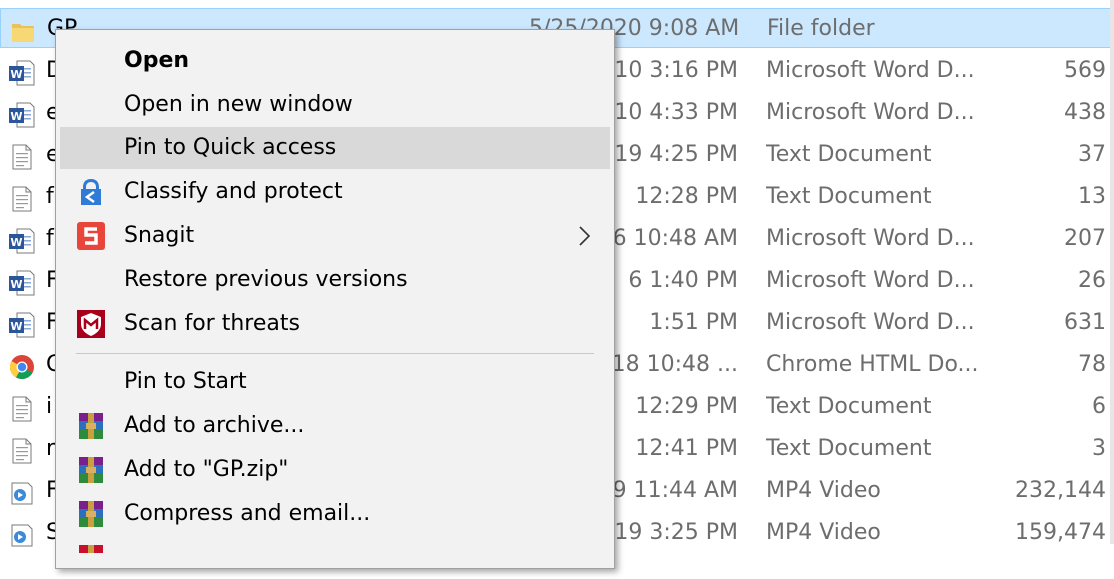 Image resolution: width=1114 pixels, height=579 pixels. What do you see at coordinates (335, 382) in the screenshot?
I see `menu-item-pin-start: Pin to Start` at bounding box center [335, 382].